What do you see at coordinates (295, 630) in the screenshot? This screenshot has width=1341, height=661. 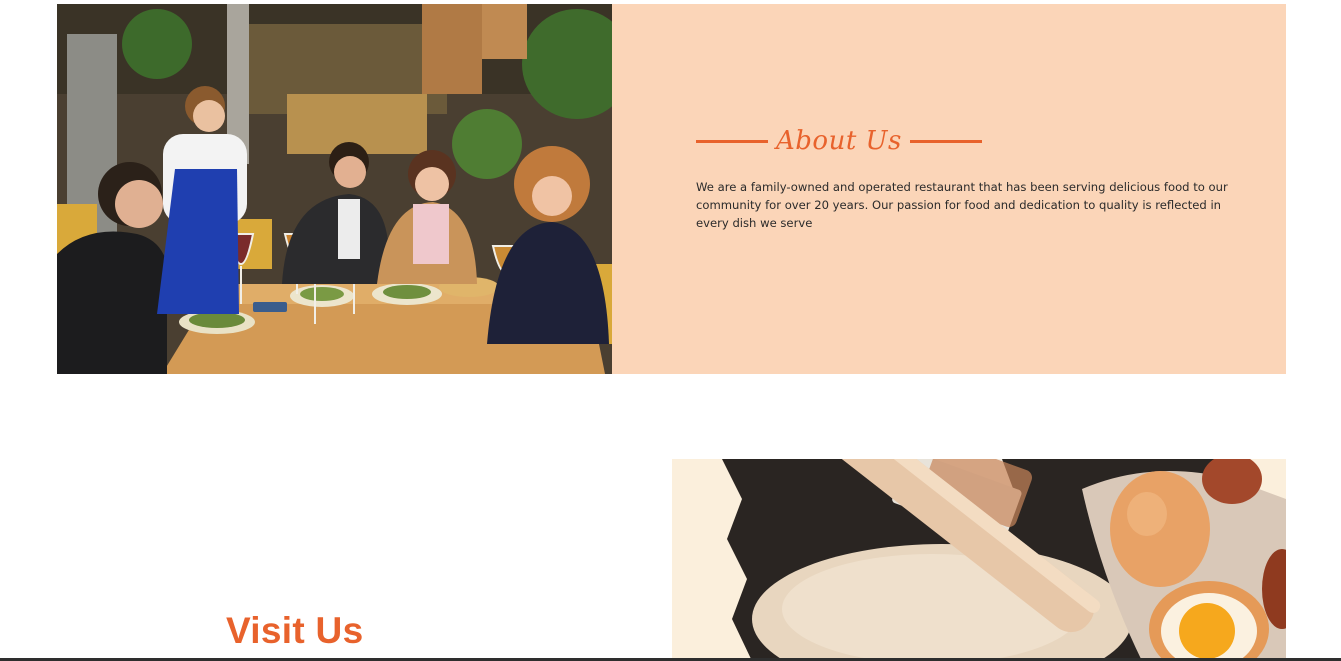 I see `visit-title: Visit Us` at bounding box center [295, 630].